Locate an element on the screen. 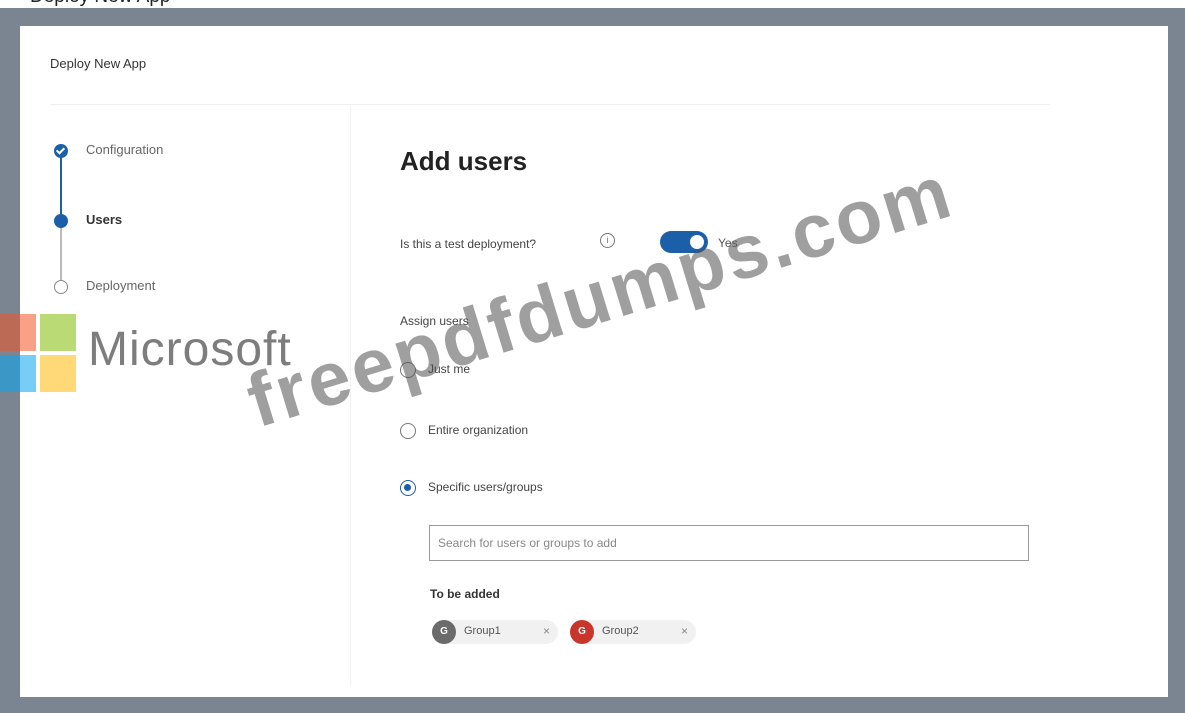 The width and height of the screenshot is (1185, 713). current-step-icon is located at coordinates (61, 221).